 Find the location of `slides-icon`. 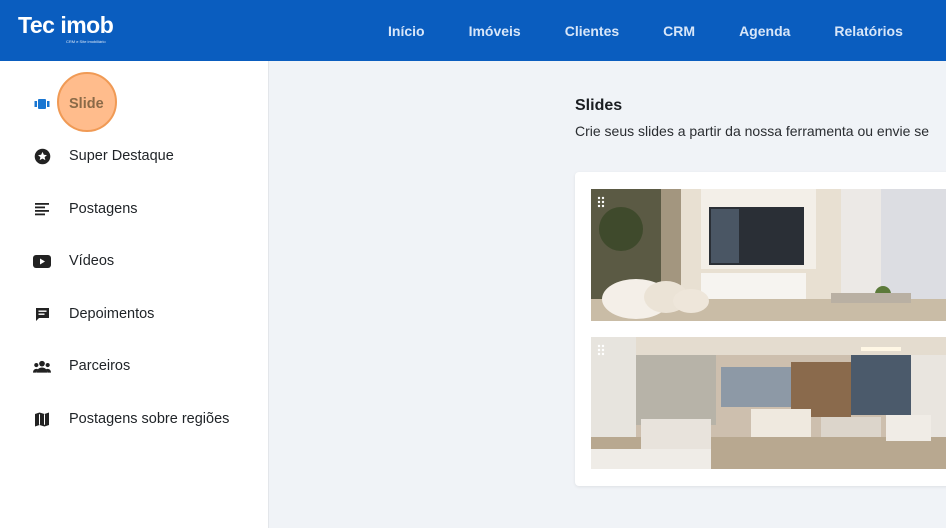

slides-icon is located at coordinates (42, 104).